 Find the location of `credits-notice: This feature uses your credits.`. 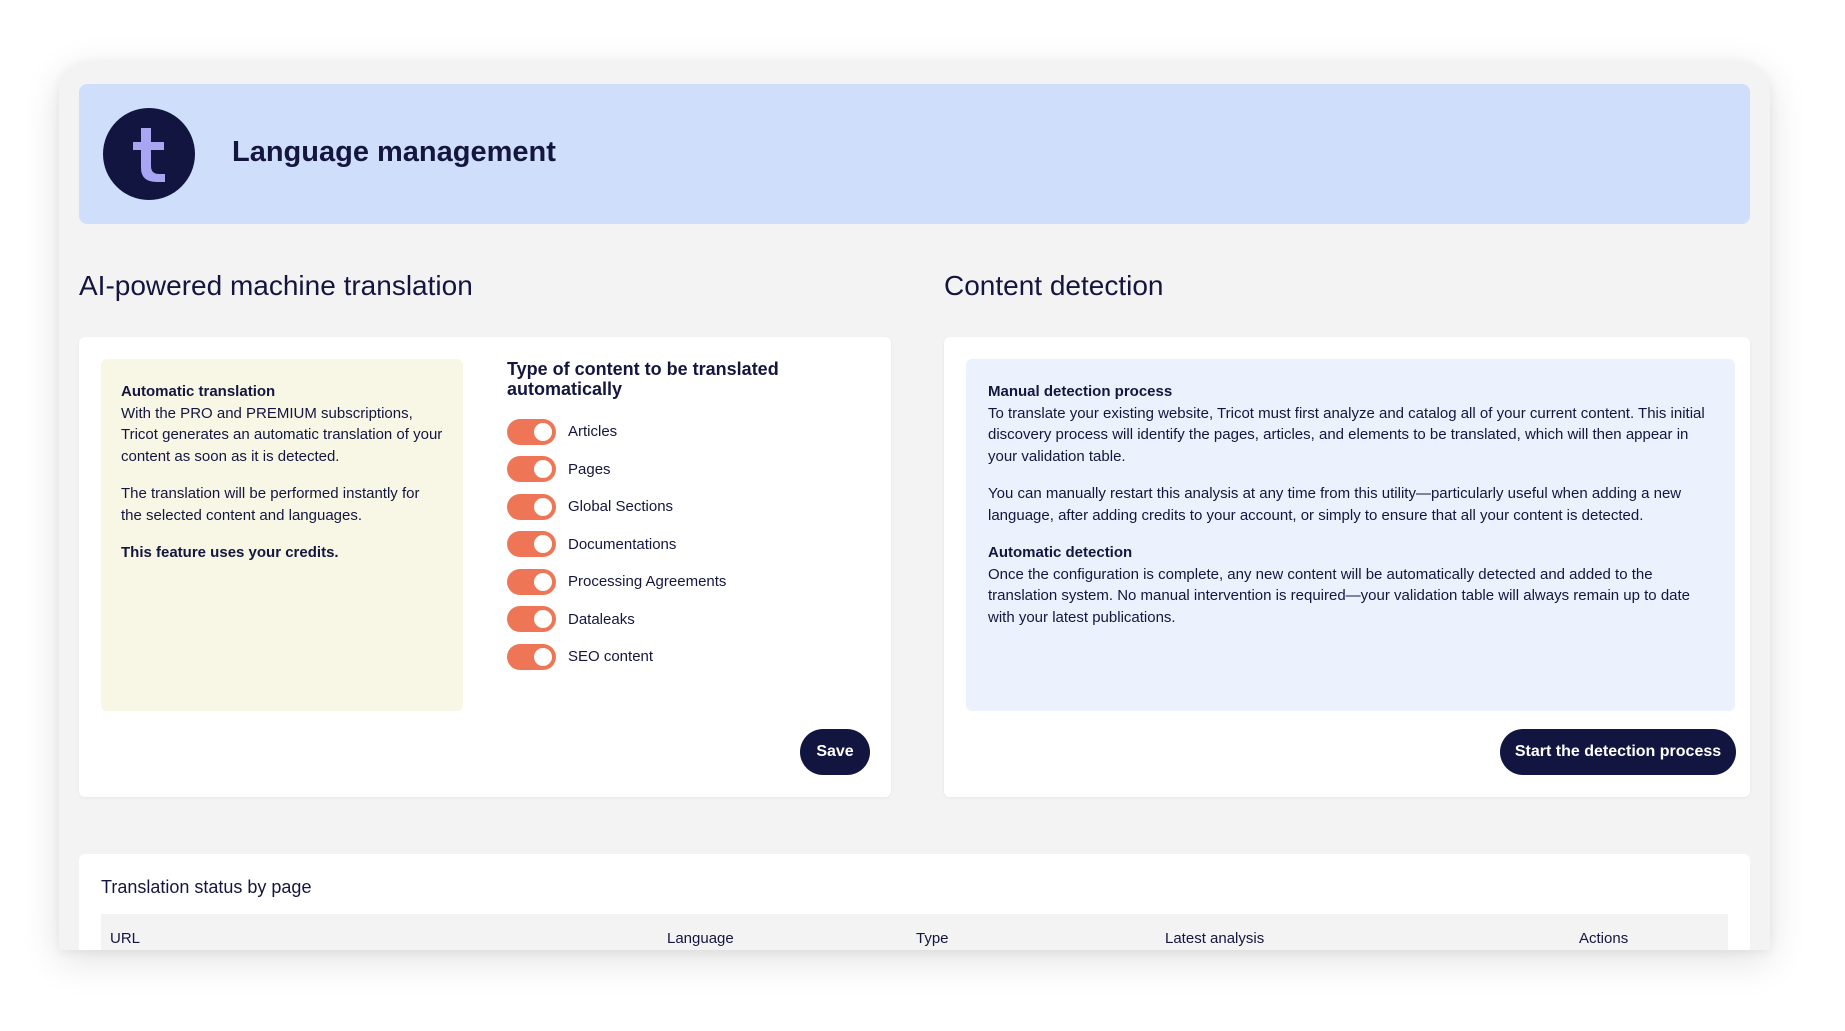

credits-notice: This feature uses your credits. is located at coordinates (230, 552).